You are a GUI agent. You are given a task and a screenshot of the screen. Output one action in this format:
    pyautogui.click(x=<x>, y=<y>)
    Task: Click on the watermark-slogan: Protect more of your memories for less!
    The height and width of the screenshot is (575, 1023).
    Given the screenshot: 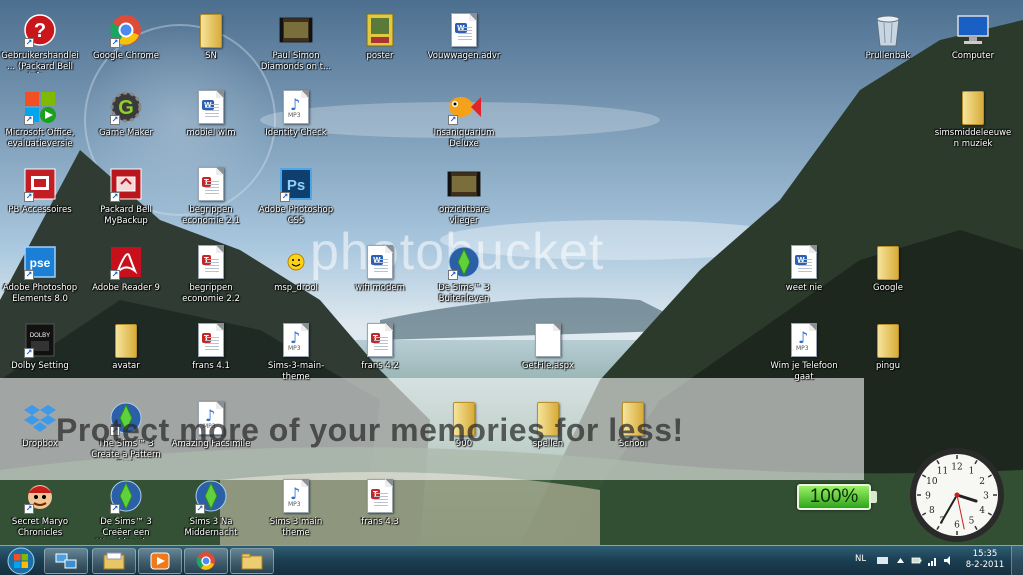 What is the action you would take?
    pyautogui.click(x=370, y=430)
    